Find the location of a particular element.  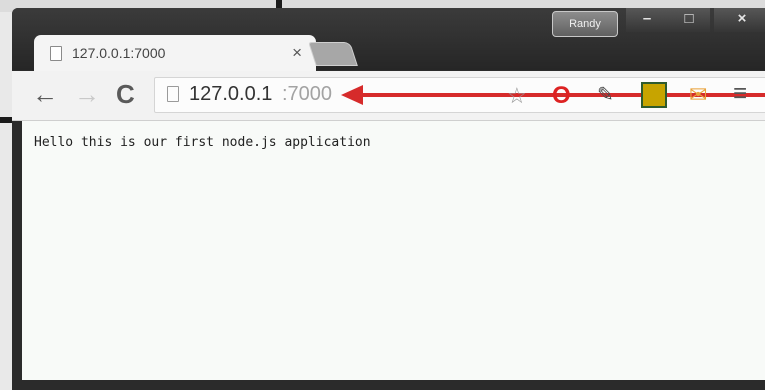

tab-localhost: 127.0.0.1:7000 × is located at coordinates (175, 53).